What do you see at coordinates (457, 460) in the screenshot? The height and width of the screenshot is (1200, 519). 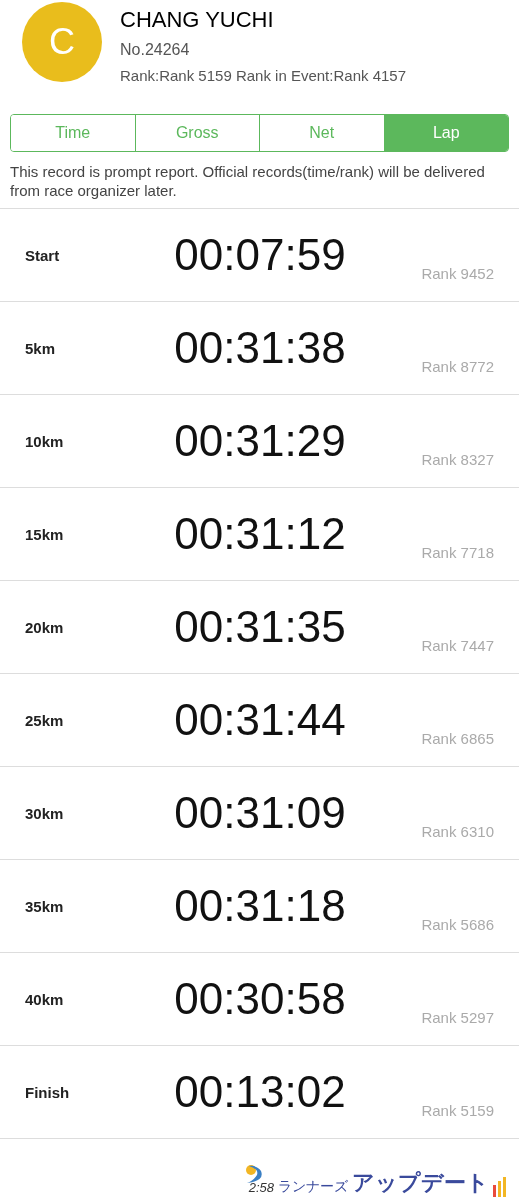 I see `split-rank: Rank 8327` at bounding box center [457, 460].